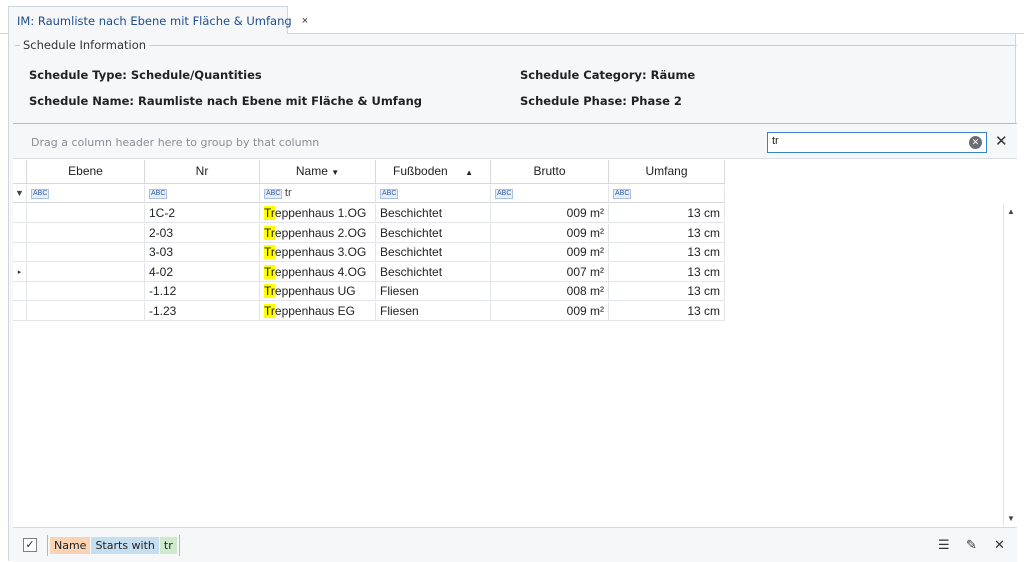 The image size is (1024, 562). I want to click on customize-filter-icon: ☰, so click(944, 545).